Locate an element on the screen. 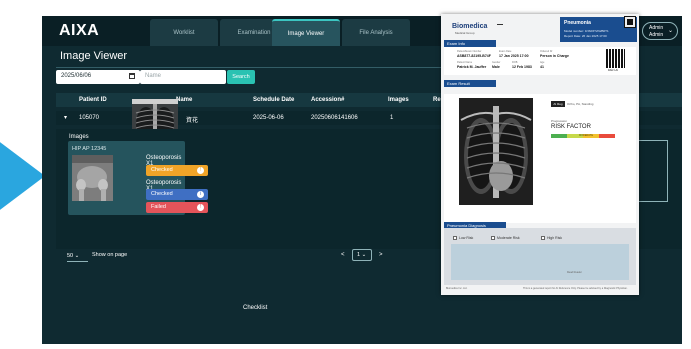 This screenshot has width=691, height=349. title-divider is located at coordinates (251, 67).